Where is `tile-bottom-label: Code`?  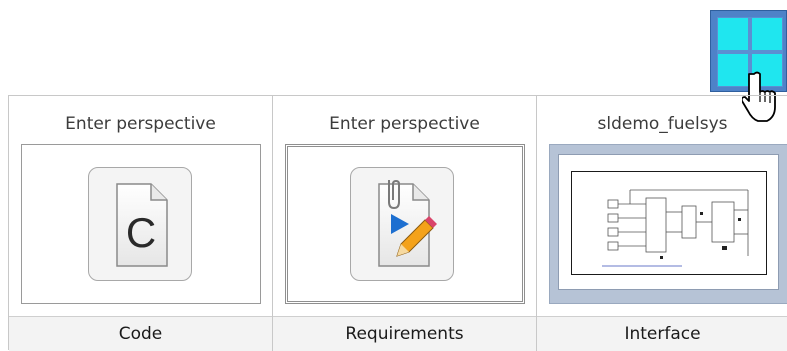
tile-bottom-label: Code is located at coordinates (140, 334).